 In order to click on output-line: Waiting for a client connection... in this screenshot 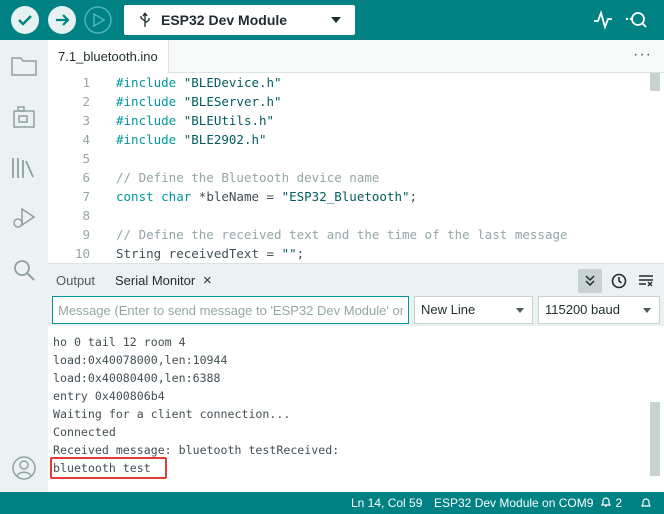, I will do `click(172, 414)`.